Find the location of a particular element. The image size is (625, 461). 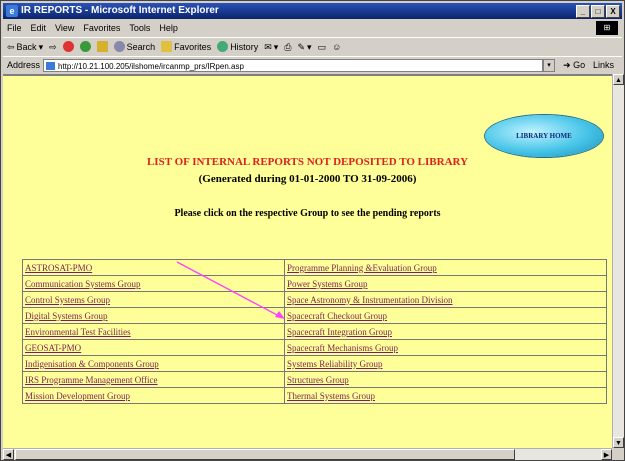

maximize-button: □ is located at coordinates (598, 11).